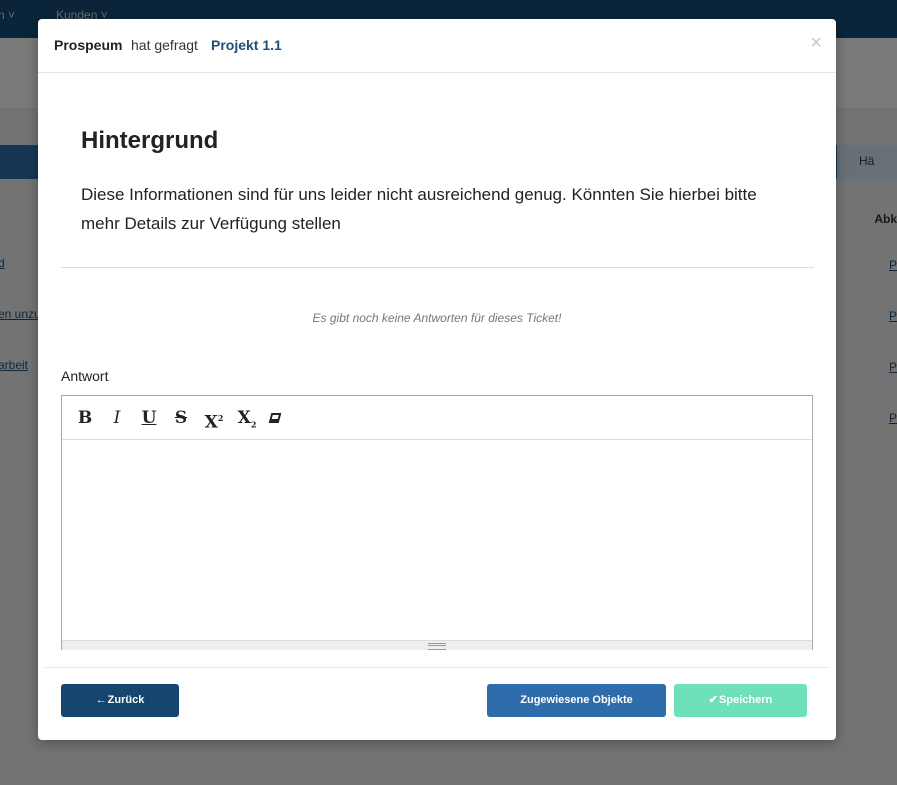 This screenshot has height=785, width=897. What do you see at coordinates (437, 667) in the screenshot?
I see `footer-divider` at bounding box center [437, 667].